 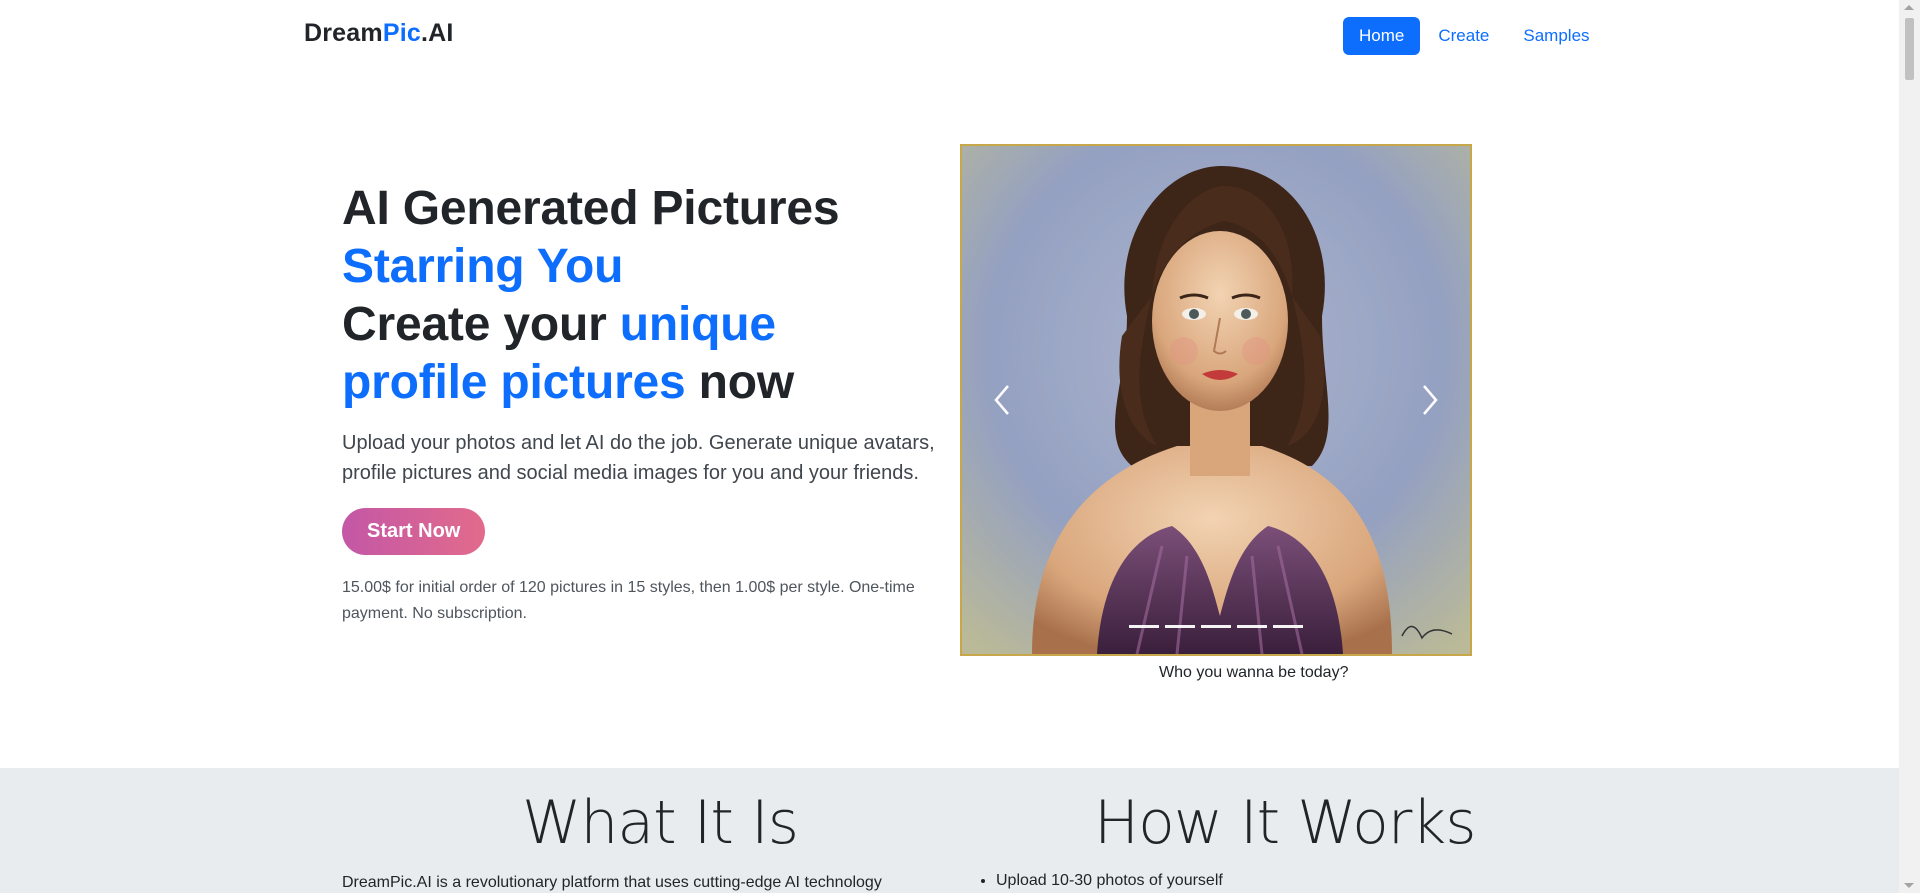 I want to click on hero-title-line3a: Create your, so click(x=481, y=324).